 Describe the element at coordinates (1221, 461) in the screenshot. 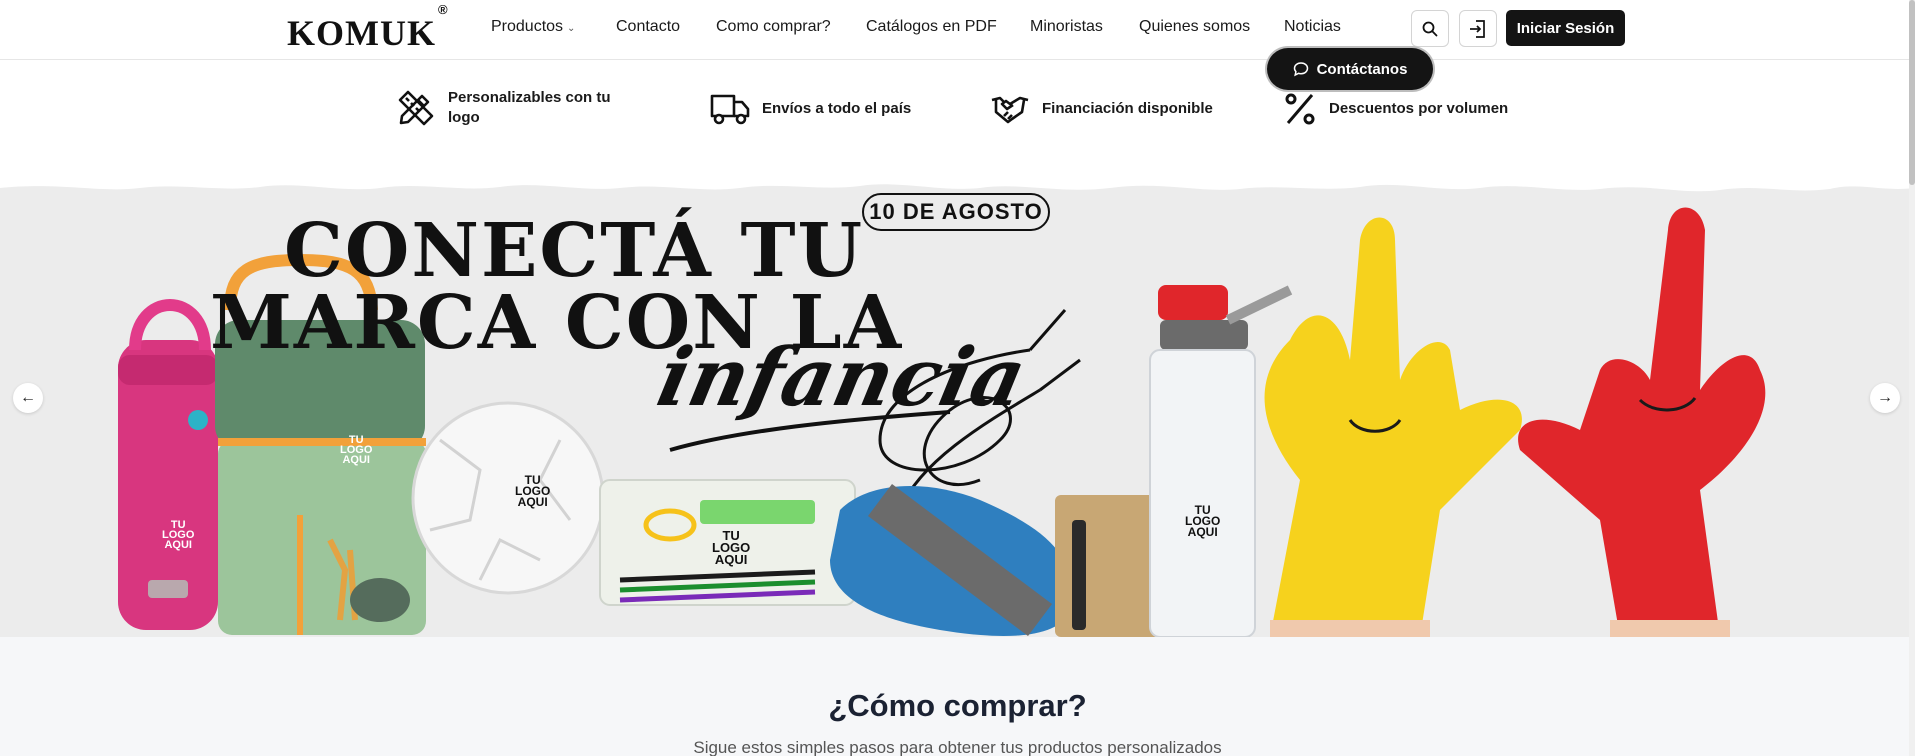

I see `water-bottle-graphic` at that location.